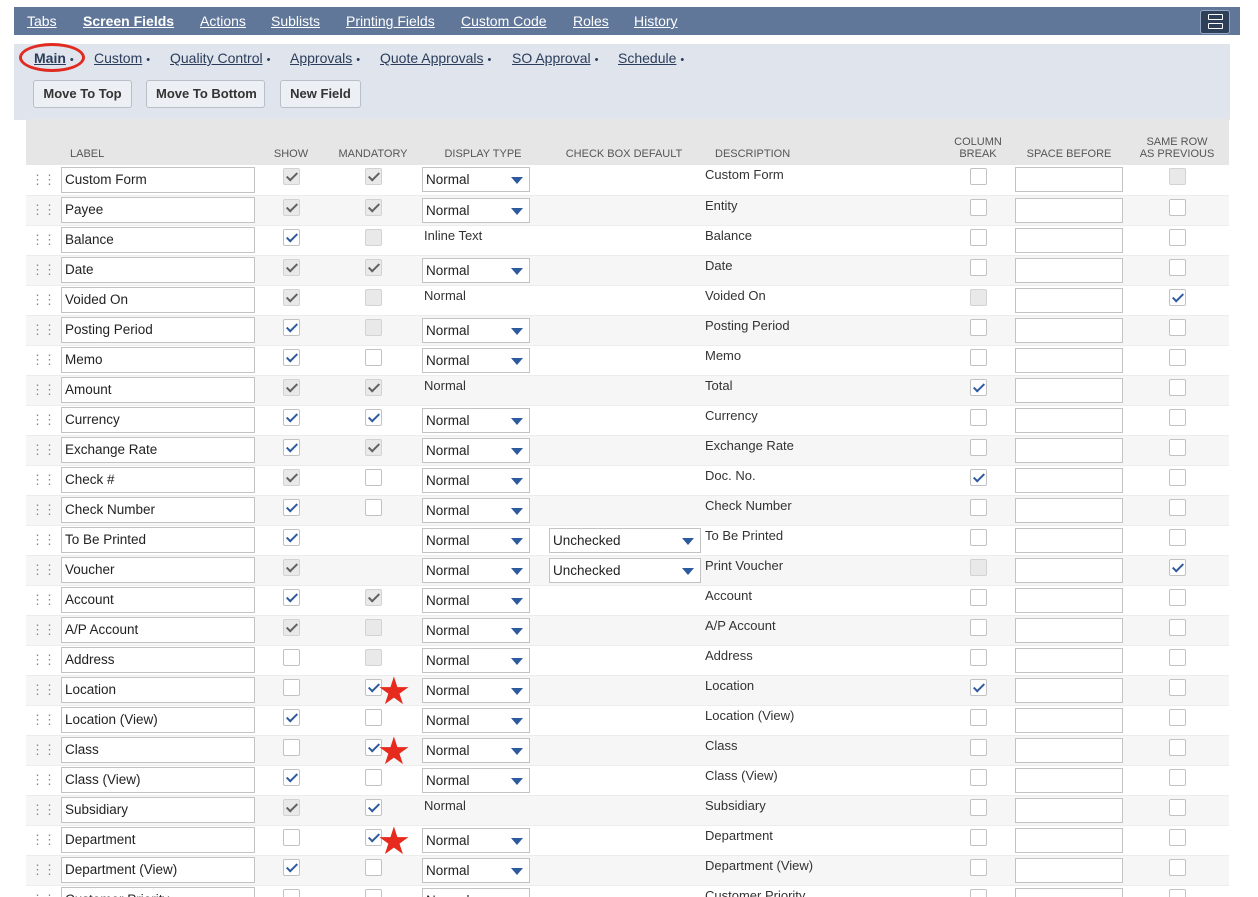  I want to click on label-input: Department (View), so click(158, 870).